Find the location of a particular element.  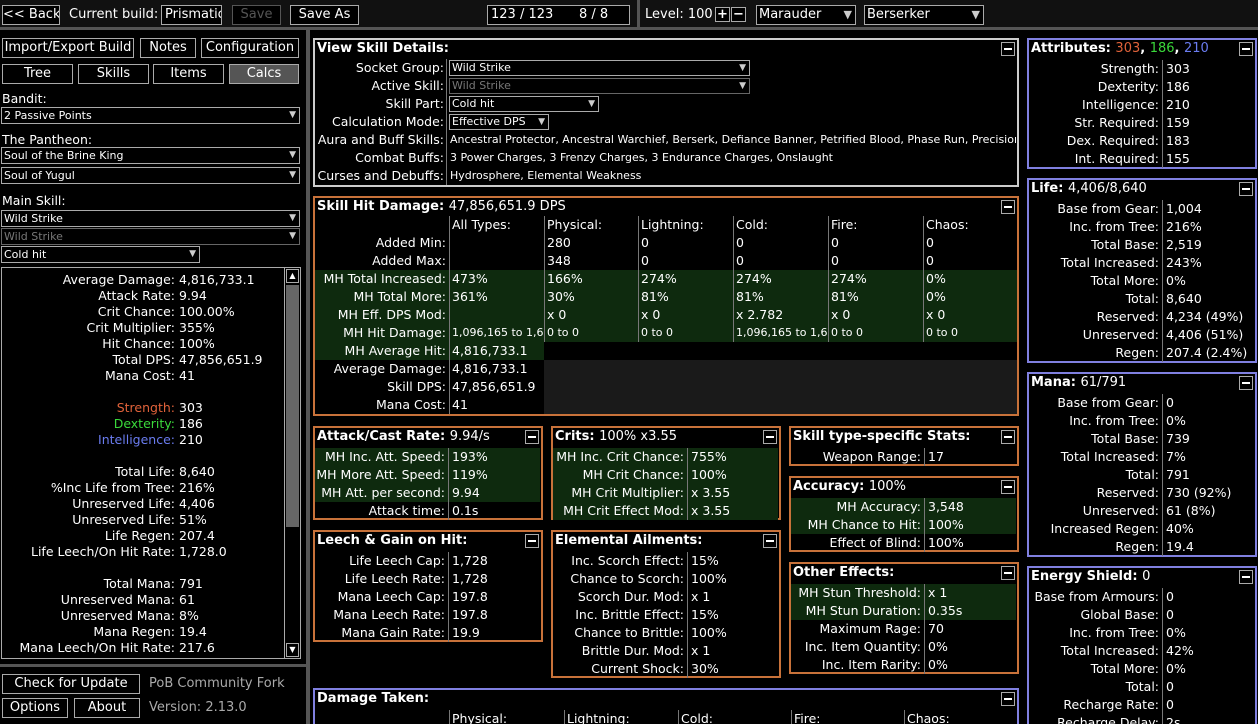

accuracy-row-label: Effect of Blind: is located at coordinates (875, 542).